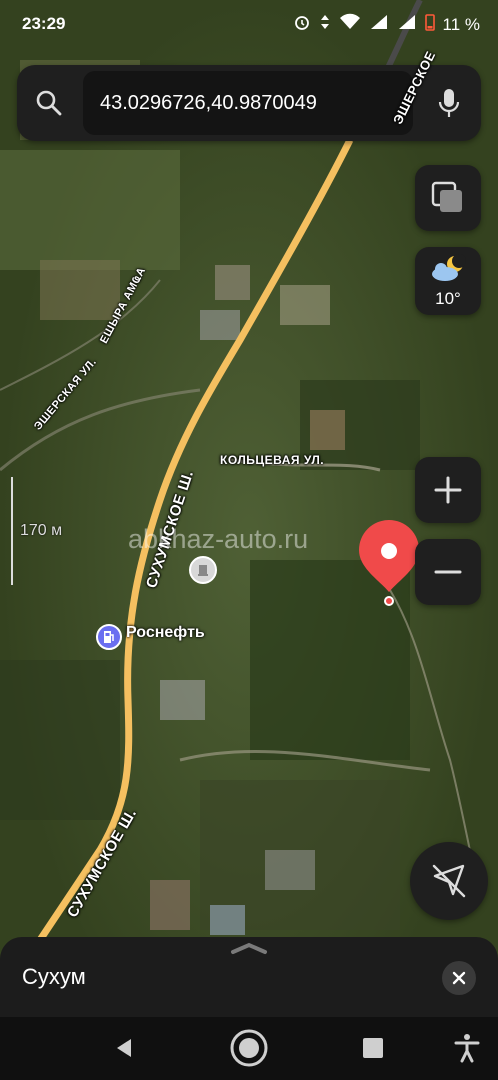 The image size is (498, 1080). What do you see at coordinates (325, 24) in the screenshot?
I see `data-transfer-icon` at bounding box center [325, 24].